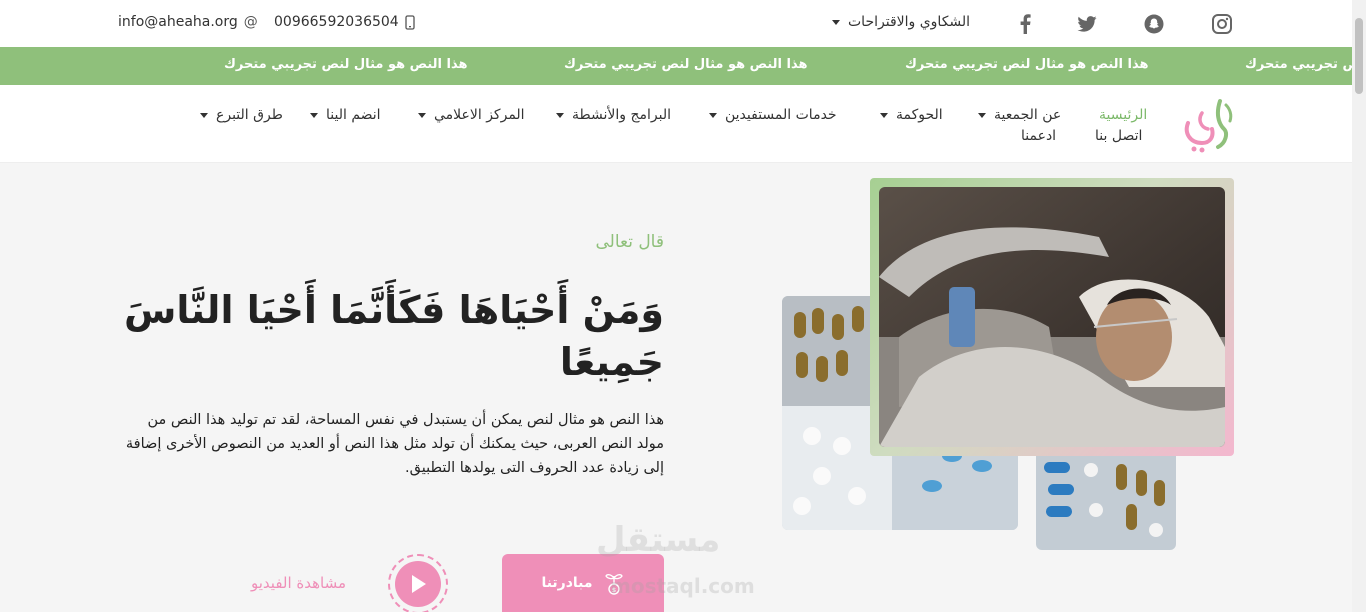  Describe the element at coordinates (781, 115) in the screenshot. I see `nav-beneficiaries-label: خدمات المستفيدين` at that location.